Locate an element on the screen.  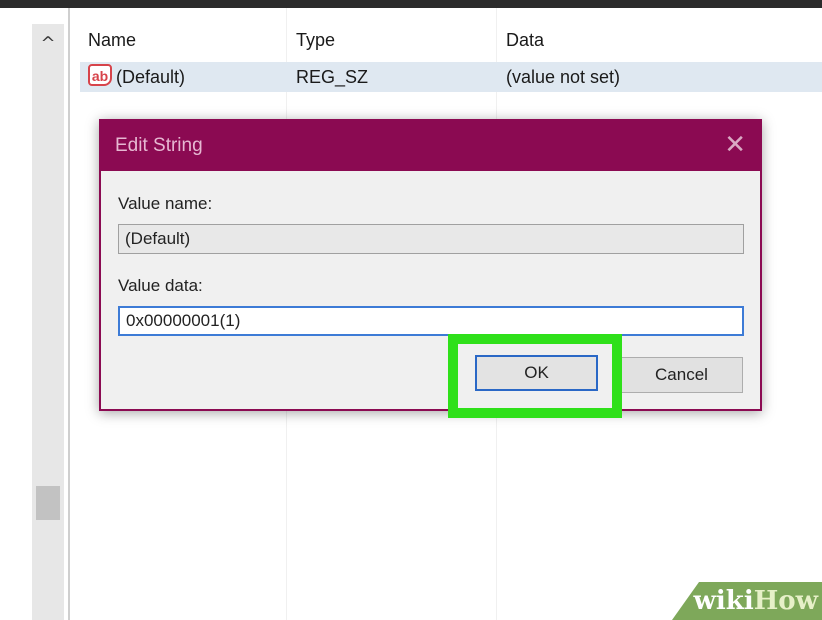
string-value-icon: ab is located at coordinates (100, 75).